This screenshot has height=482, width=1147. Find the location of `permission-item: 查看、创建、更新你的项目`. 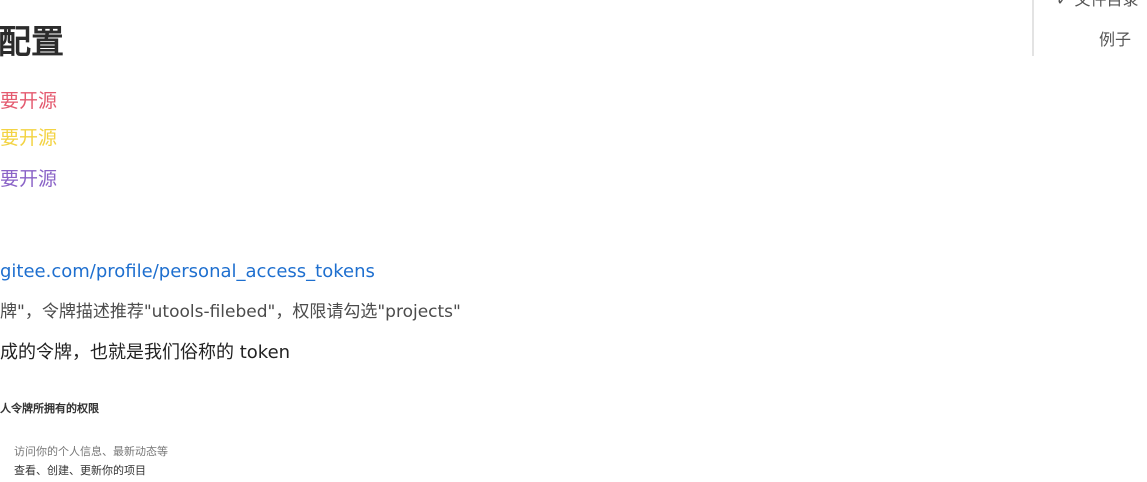

permission-item: 查看、创建、更新你的项目 is located at coordinates (80, 470).